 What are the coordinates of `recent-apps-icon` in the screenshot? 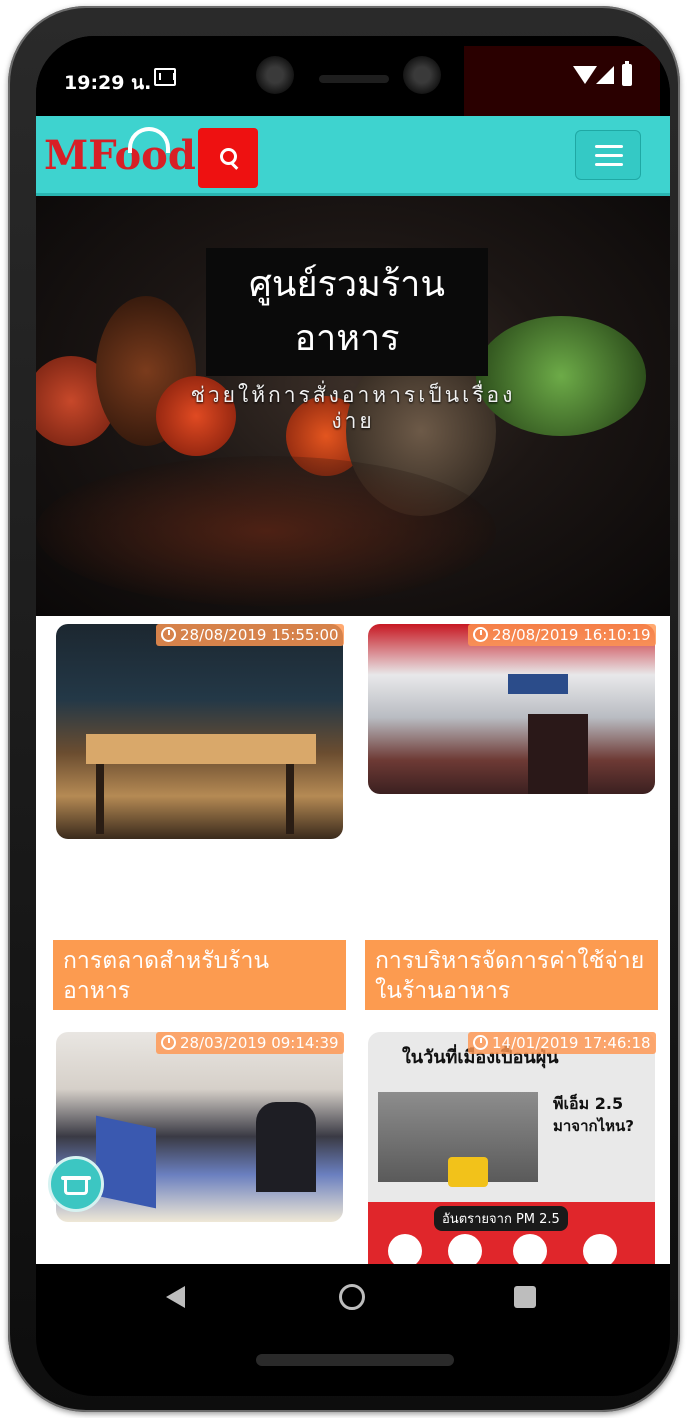 It's located at (525, 1297).